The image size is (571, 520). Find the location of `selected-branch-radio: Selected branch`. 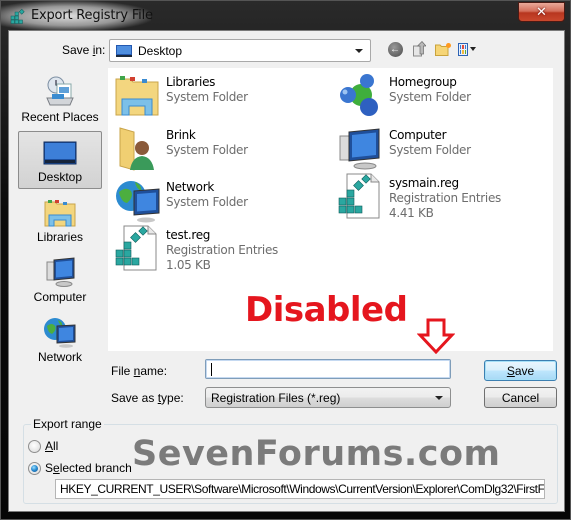

selected-branch-radio: Selected branch is located at coordinates (80, 468).